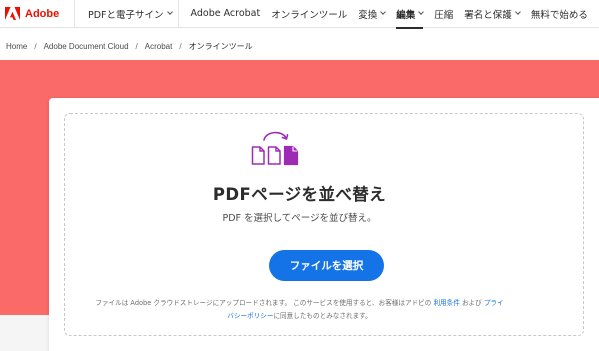  What do you see at coordinates (16, 46) in the screenshot?
I see `breadcrumb-home: Home` at bounding box center [16, 46].